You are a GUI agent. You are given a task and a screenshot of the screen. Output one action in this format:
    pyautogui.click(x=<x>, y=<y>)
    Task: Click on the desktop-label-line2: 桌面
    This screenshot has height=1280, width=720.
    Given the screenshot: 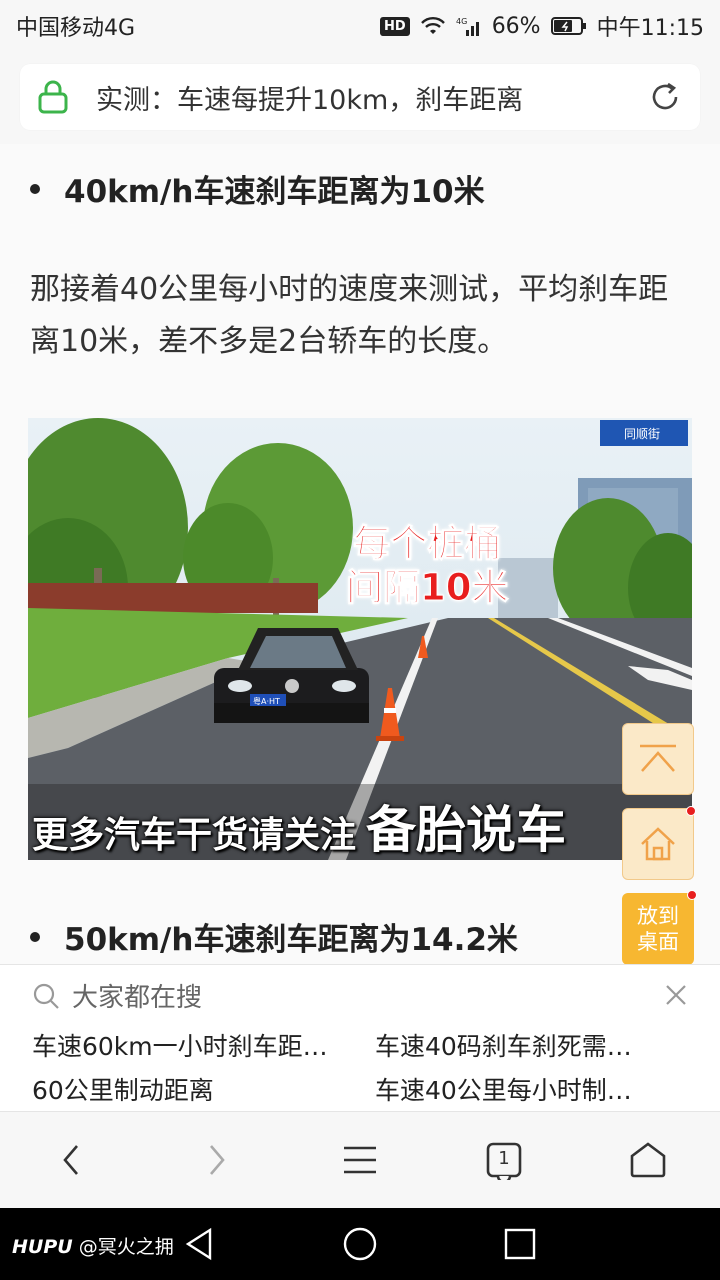 What is the action you would take?
    pyautogui.click(x=658, y=942)
    